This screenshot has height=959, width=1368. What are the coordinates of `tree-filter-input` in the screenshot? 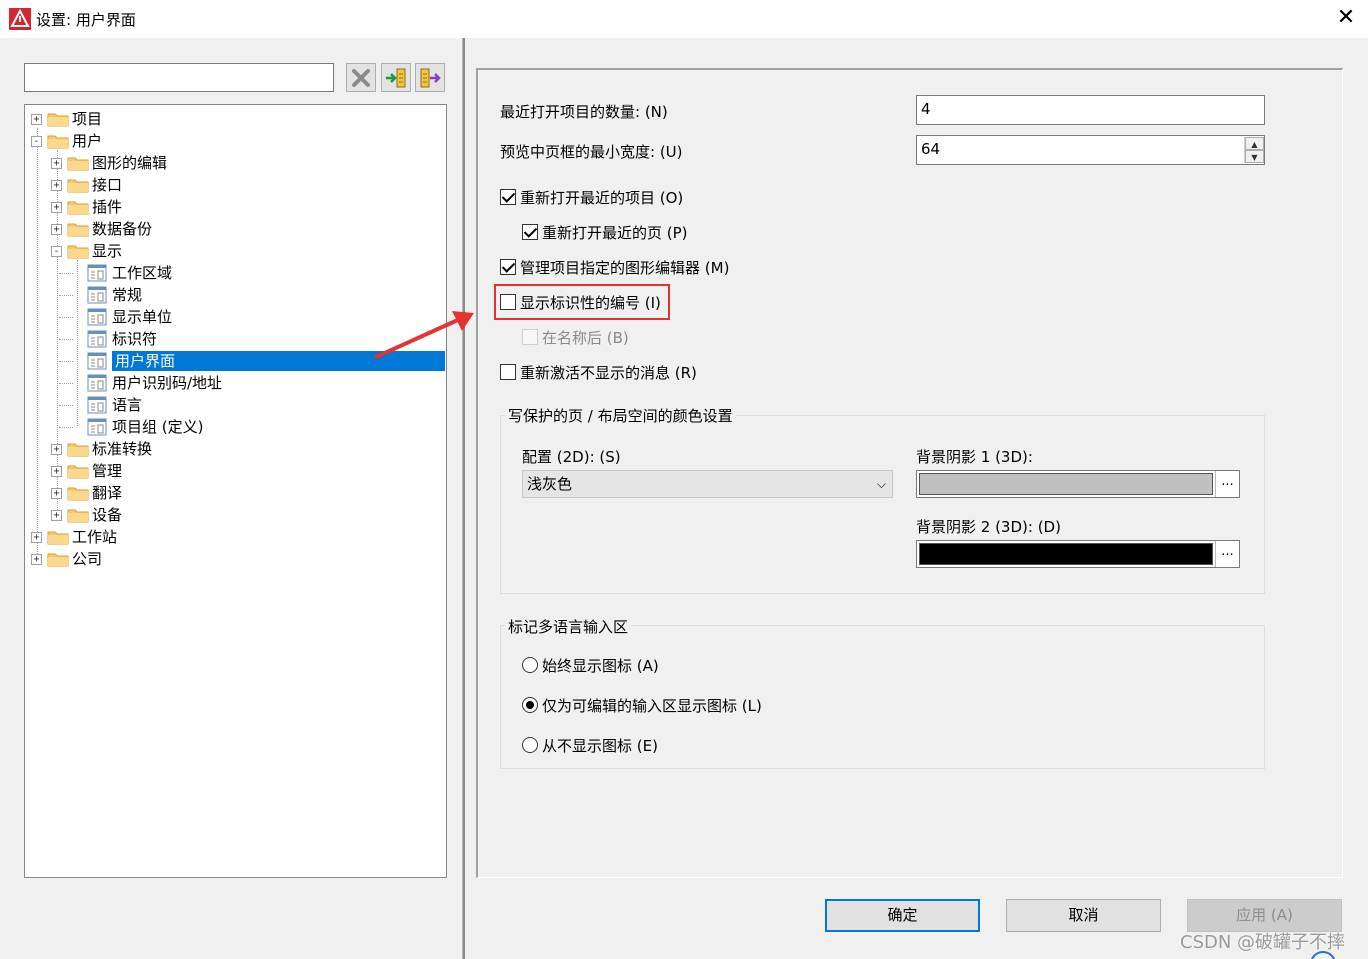 It's located at (179, 77).